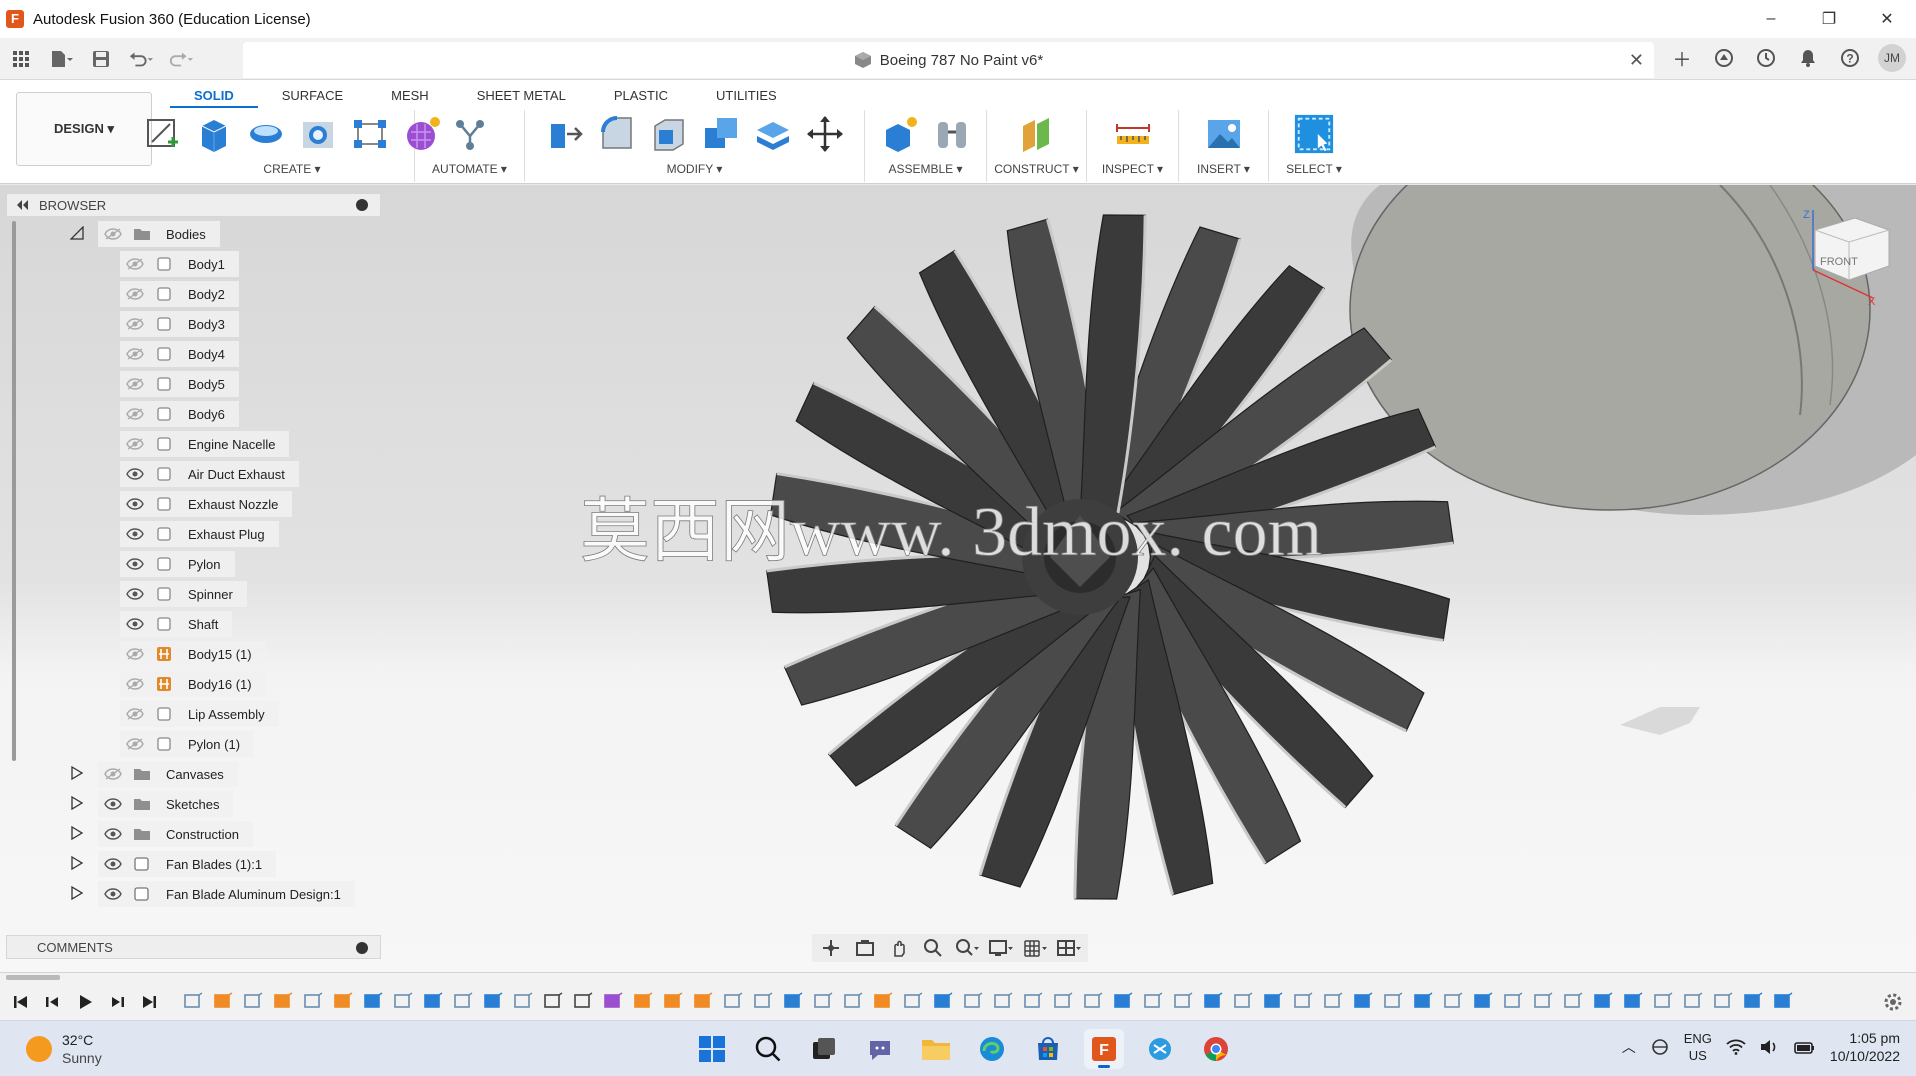  What do you see at coordinates (933, 948) in the screenshot?
I see `zoom-icon` at bounding box center [933, 948].